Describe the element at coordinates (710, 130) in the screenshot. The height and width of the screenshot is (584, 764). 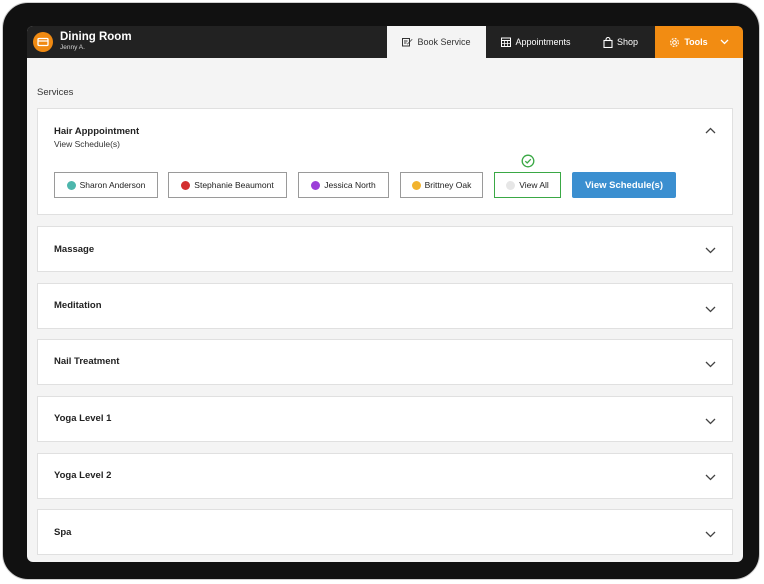
I see `chevron-up-icon` at that location.